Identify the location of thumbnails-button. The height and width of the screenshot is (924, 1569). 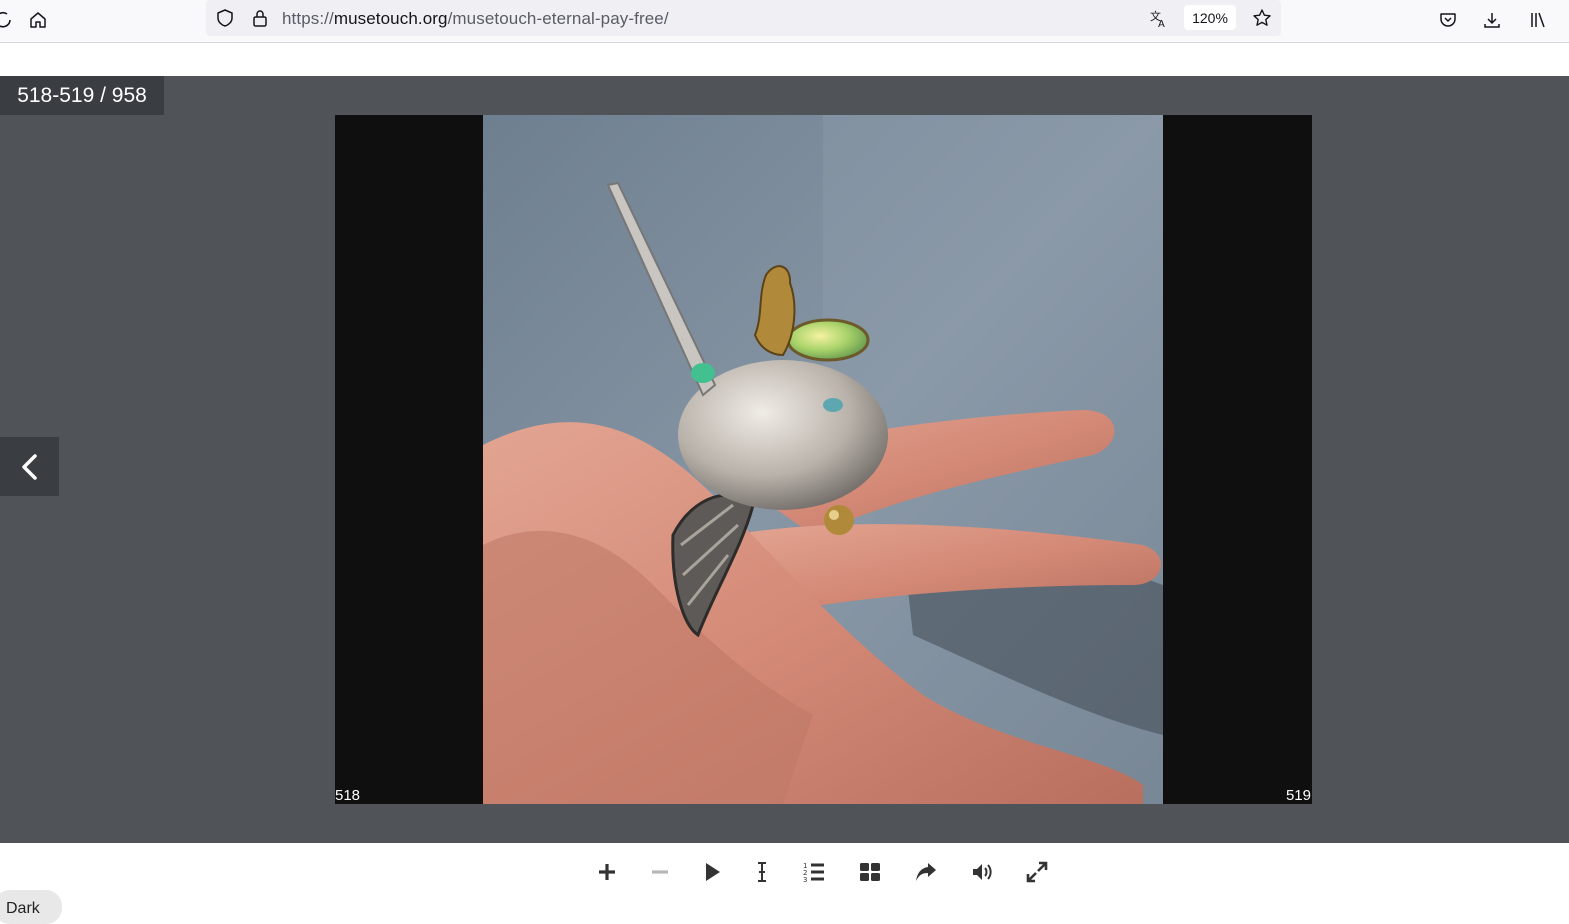
(870, 872).